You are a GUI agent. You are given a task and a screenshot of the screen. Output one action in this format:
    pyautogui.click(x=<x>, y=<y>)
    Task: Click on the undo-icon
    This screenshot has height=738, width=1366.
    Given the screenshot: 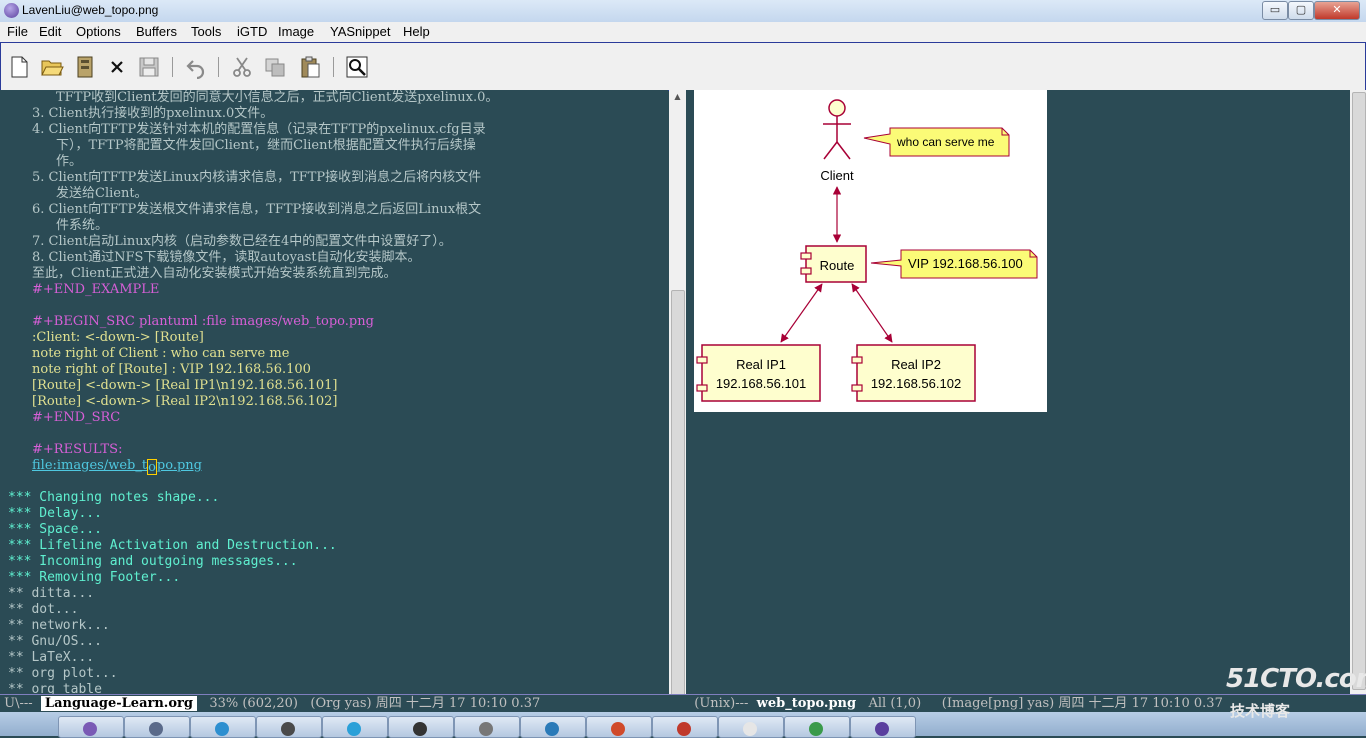 What is the action you would take?
    pyautogui.click(x=196, y=67)
    